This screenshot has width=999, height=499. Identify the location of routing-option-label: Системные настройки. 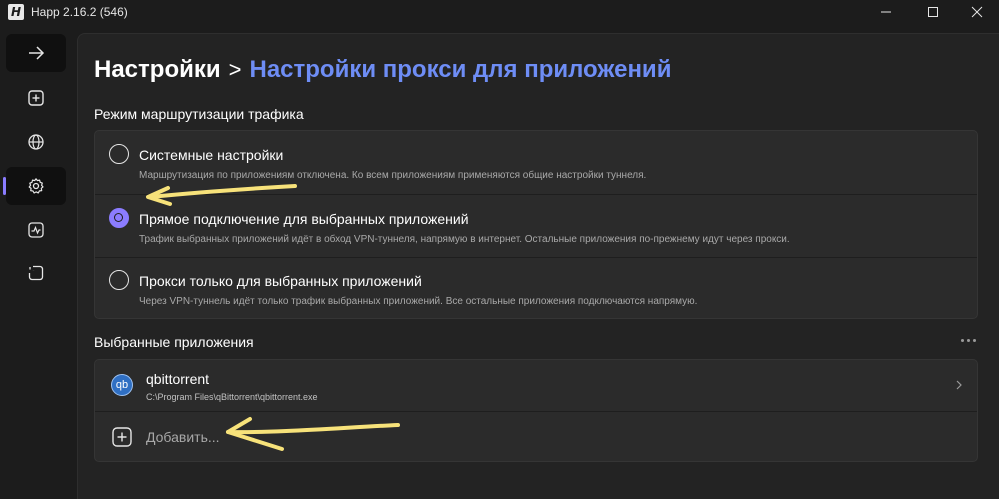
(211, 155).